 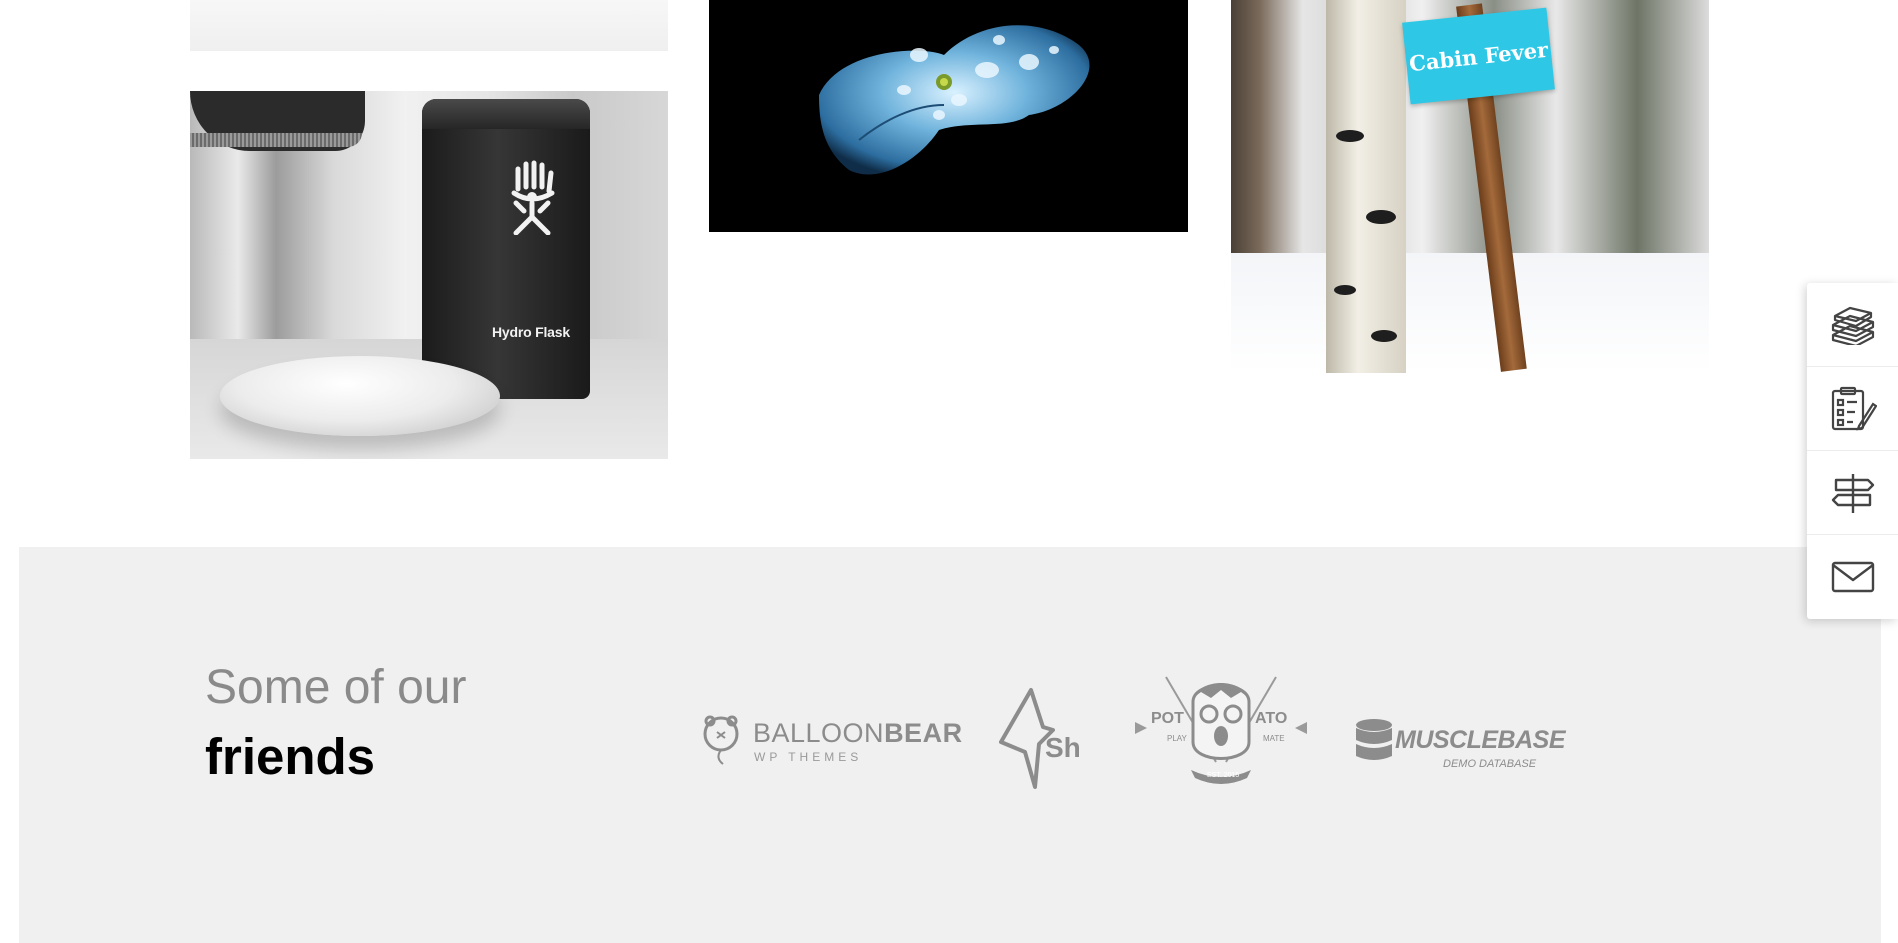 What do you see at coordinates (506, 249) in the screenshot?
I see `bottle: Hydro Flask` at bounding box center [506, 249].